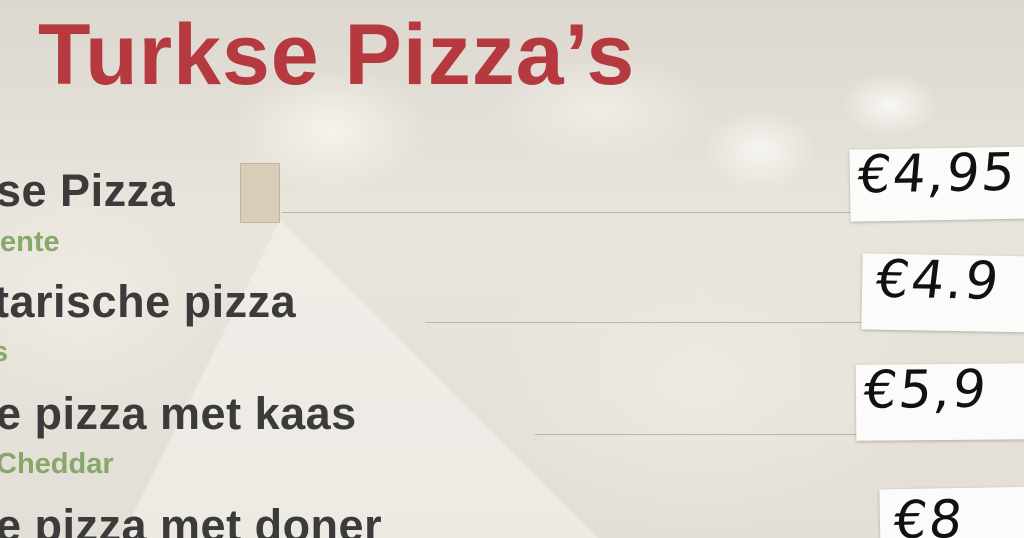 The height and width of the screenshot is (538, 1024). Describe the element at coordinates (938, 282) in the screenshot. I see `price-text: €4.9` at that location.